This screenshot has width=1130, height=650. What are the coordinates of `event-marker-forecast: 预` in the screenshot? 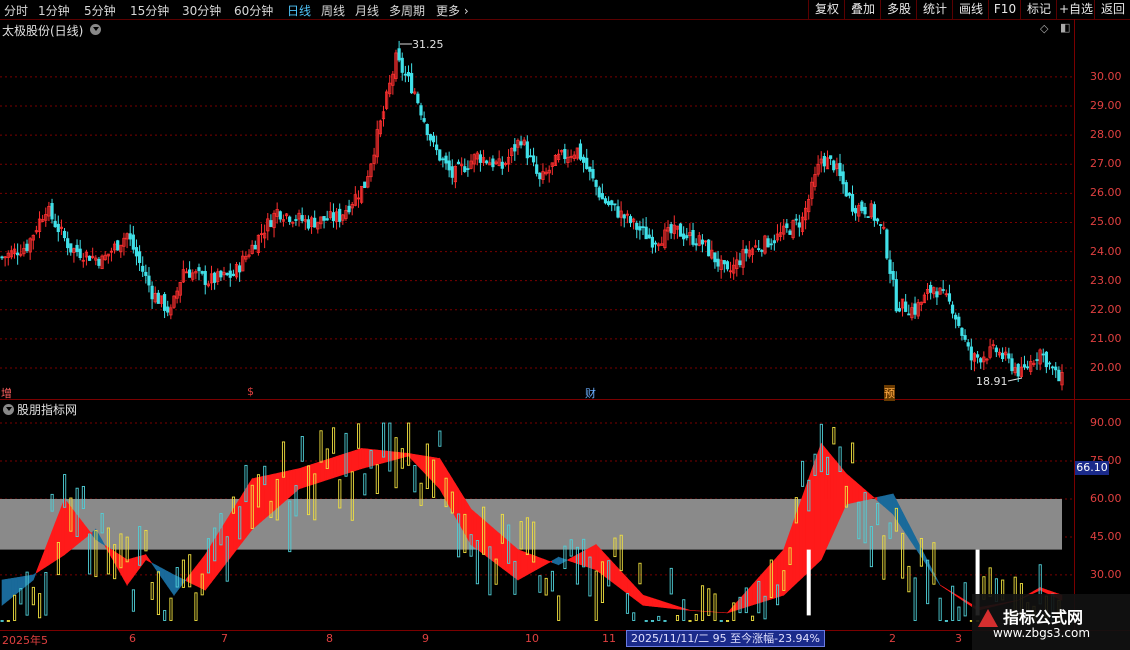 It's located at (889, 393).